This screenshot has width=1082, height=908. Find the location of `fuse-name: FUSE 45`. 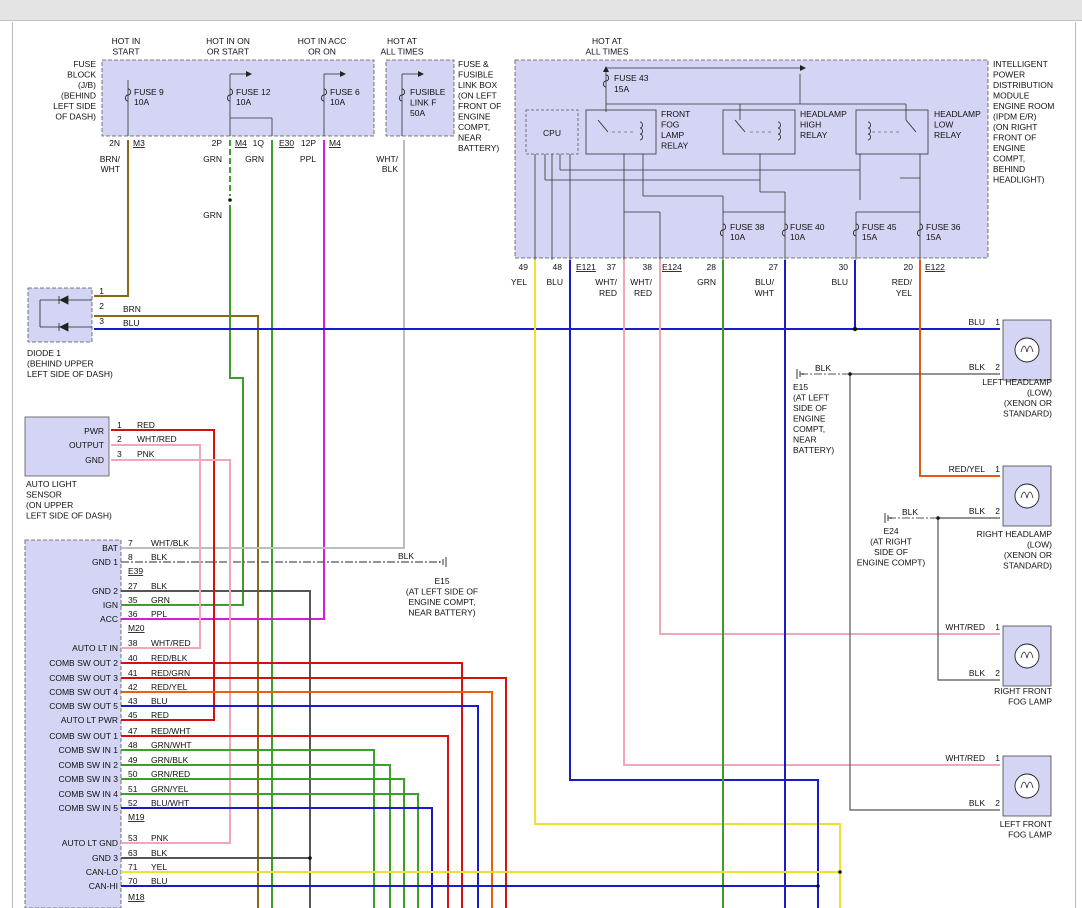

fuse-name: FUSE 45 is located at coordinates (879, 227).